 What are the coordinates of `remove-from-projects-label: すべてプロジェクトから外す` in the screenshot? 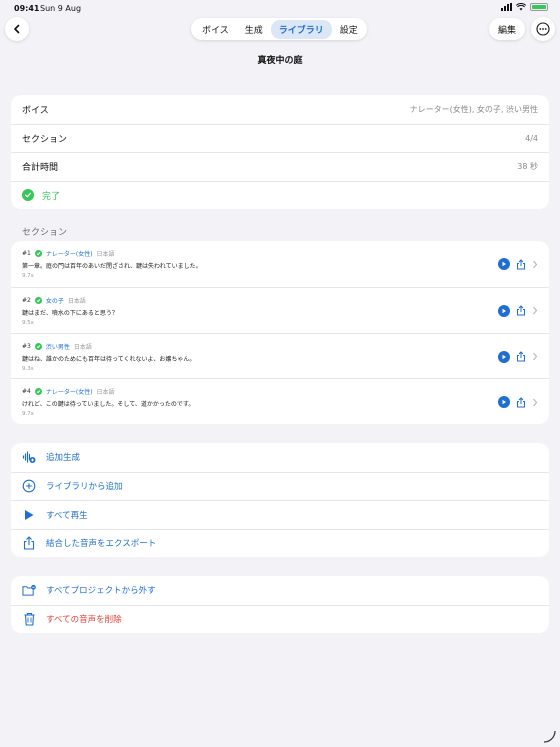 It's located at (101, 591).